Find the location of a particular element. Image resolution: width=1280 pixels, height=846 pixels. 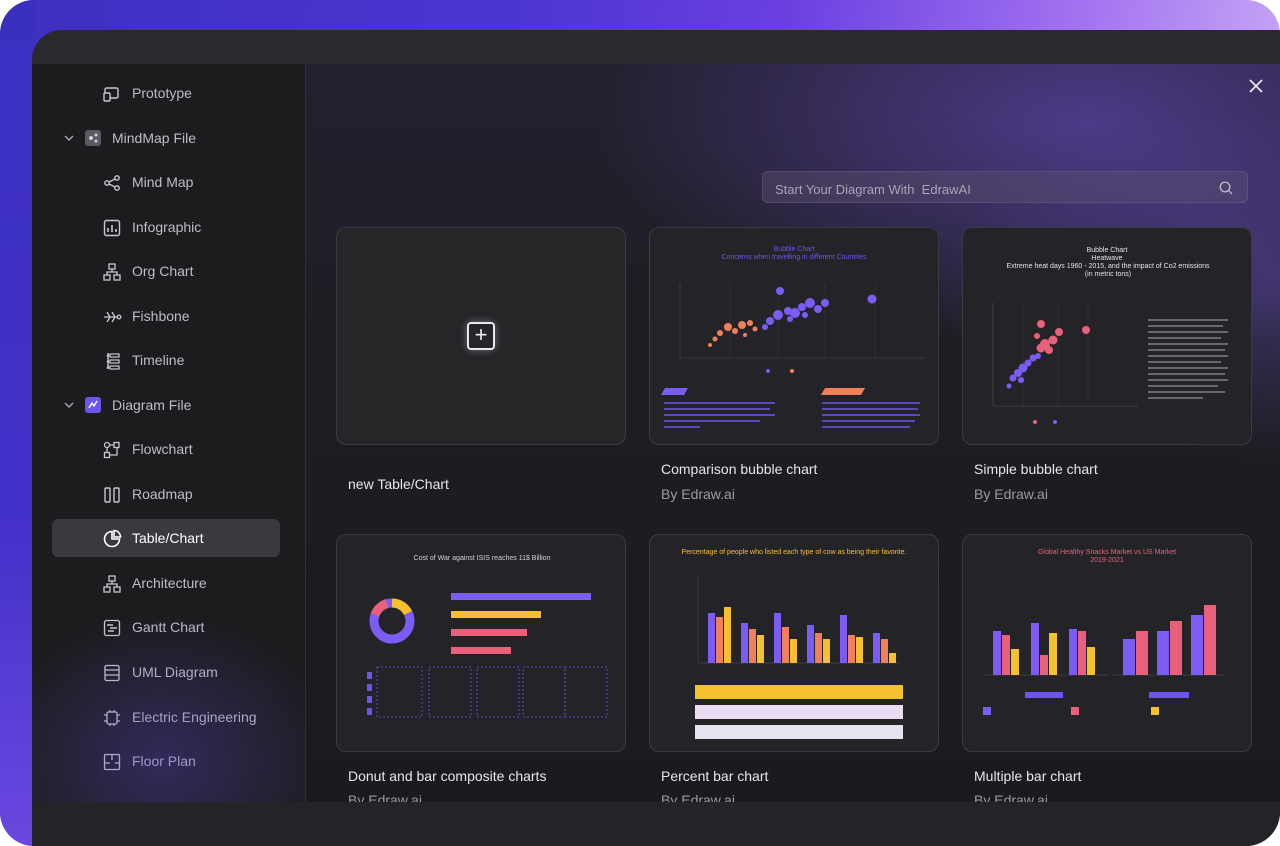

ai-search-box is located at coordinates (1005, 187).